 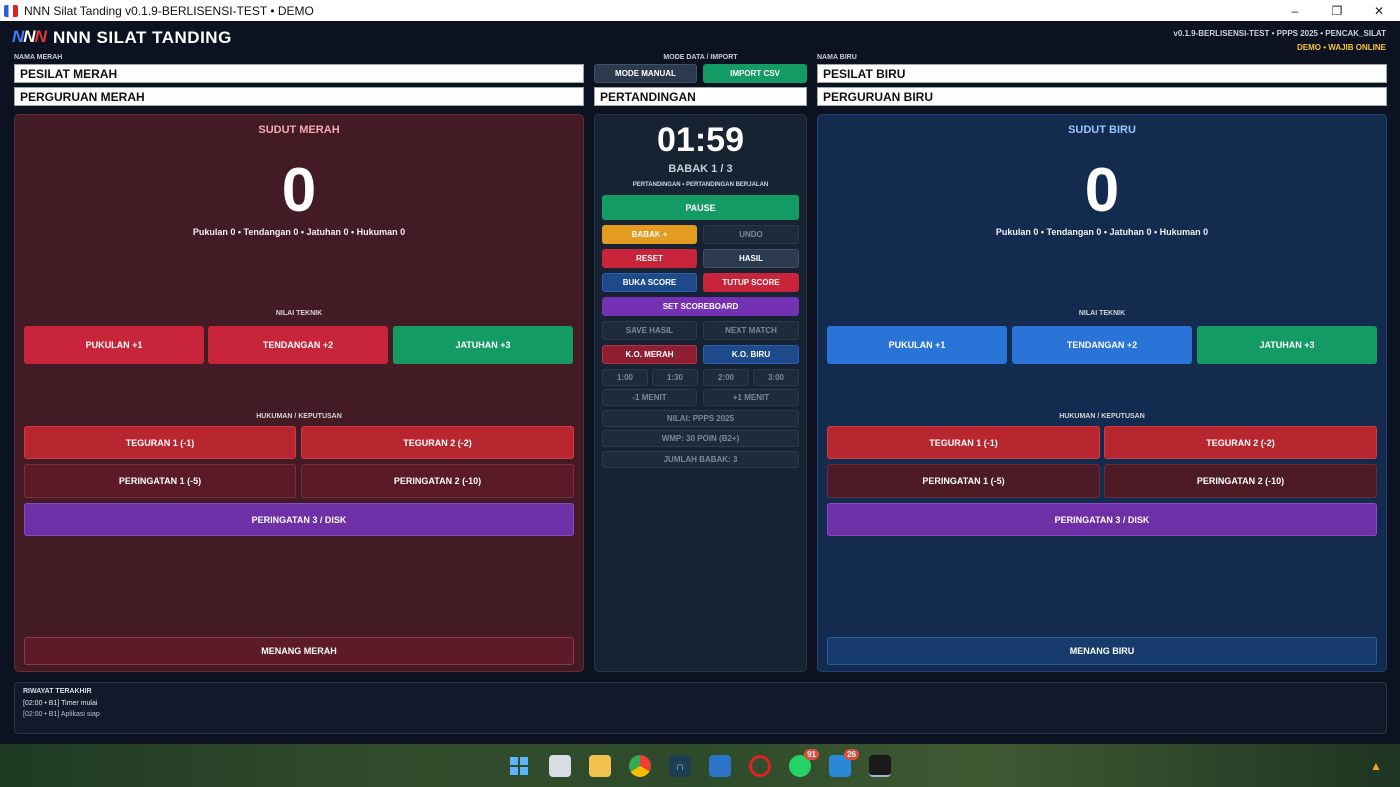 What do you see at coordinates (700, 57) in the screenshot?
I see `mode-label: MODE DATA / IMPORT` at bounding box center [700, 57].